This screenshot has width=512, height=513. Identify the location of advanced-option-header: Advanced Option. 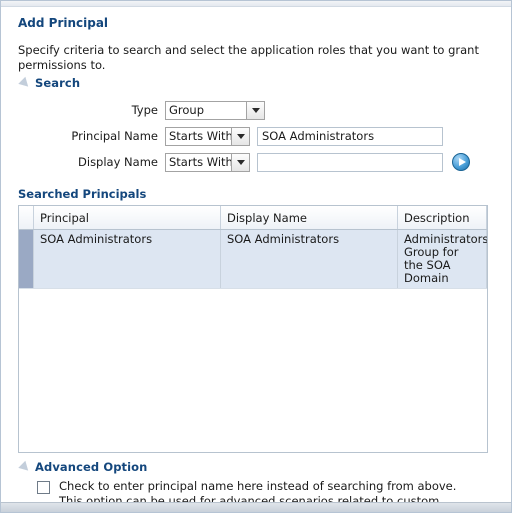
(258, 467).